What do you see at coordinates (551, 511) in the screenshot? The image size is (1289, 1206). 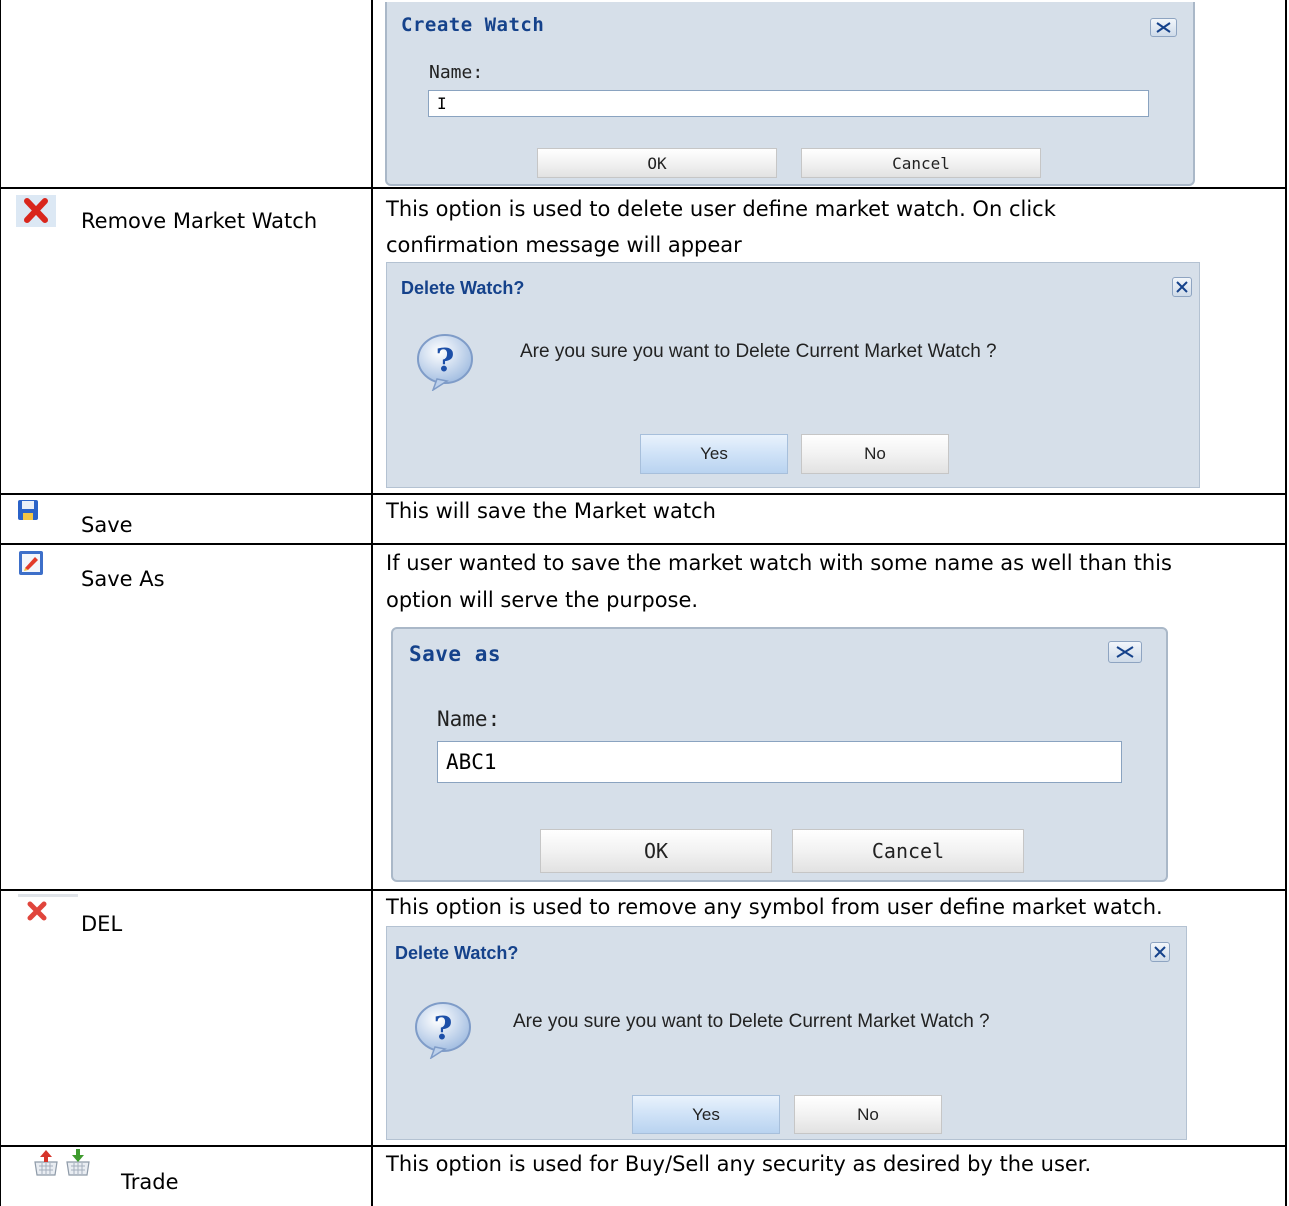 I see `description-line: This will save the Market watch` at bounding box center [551, 511].